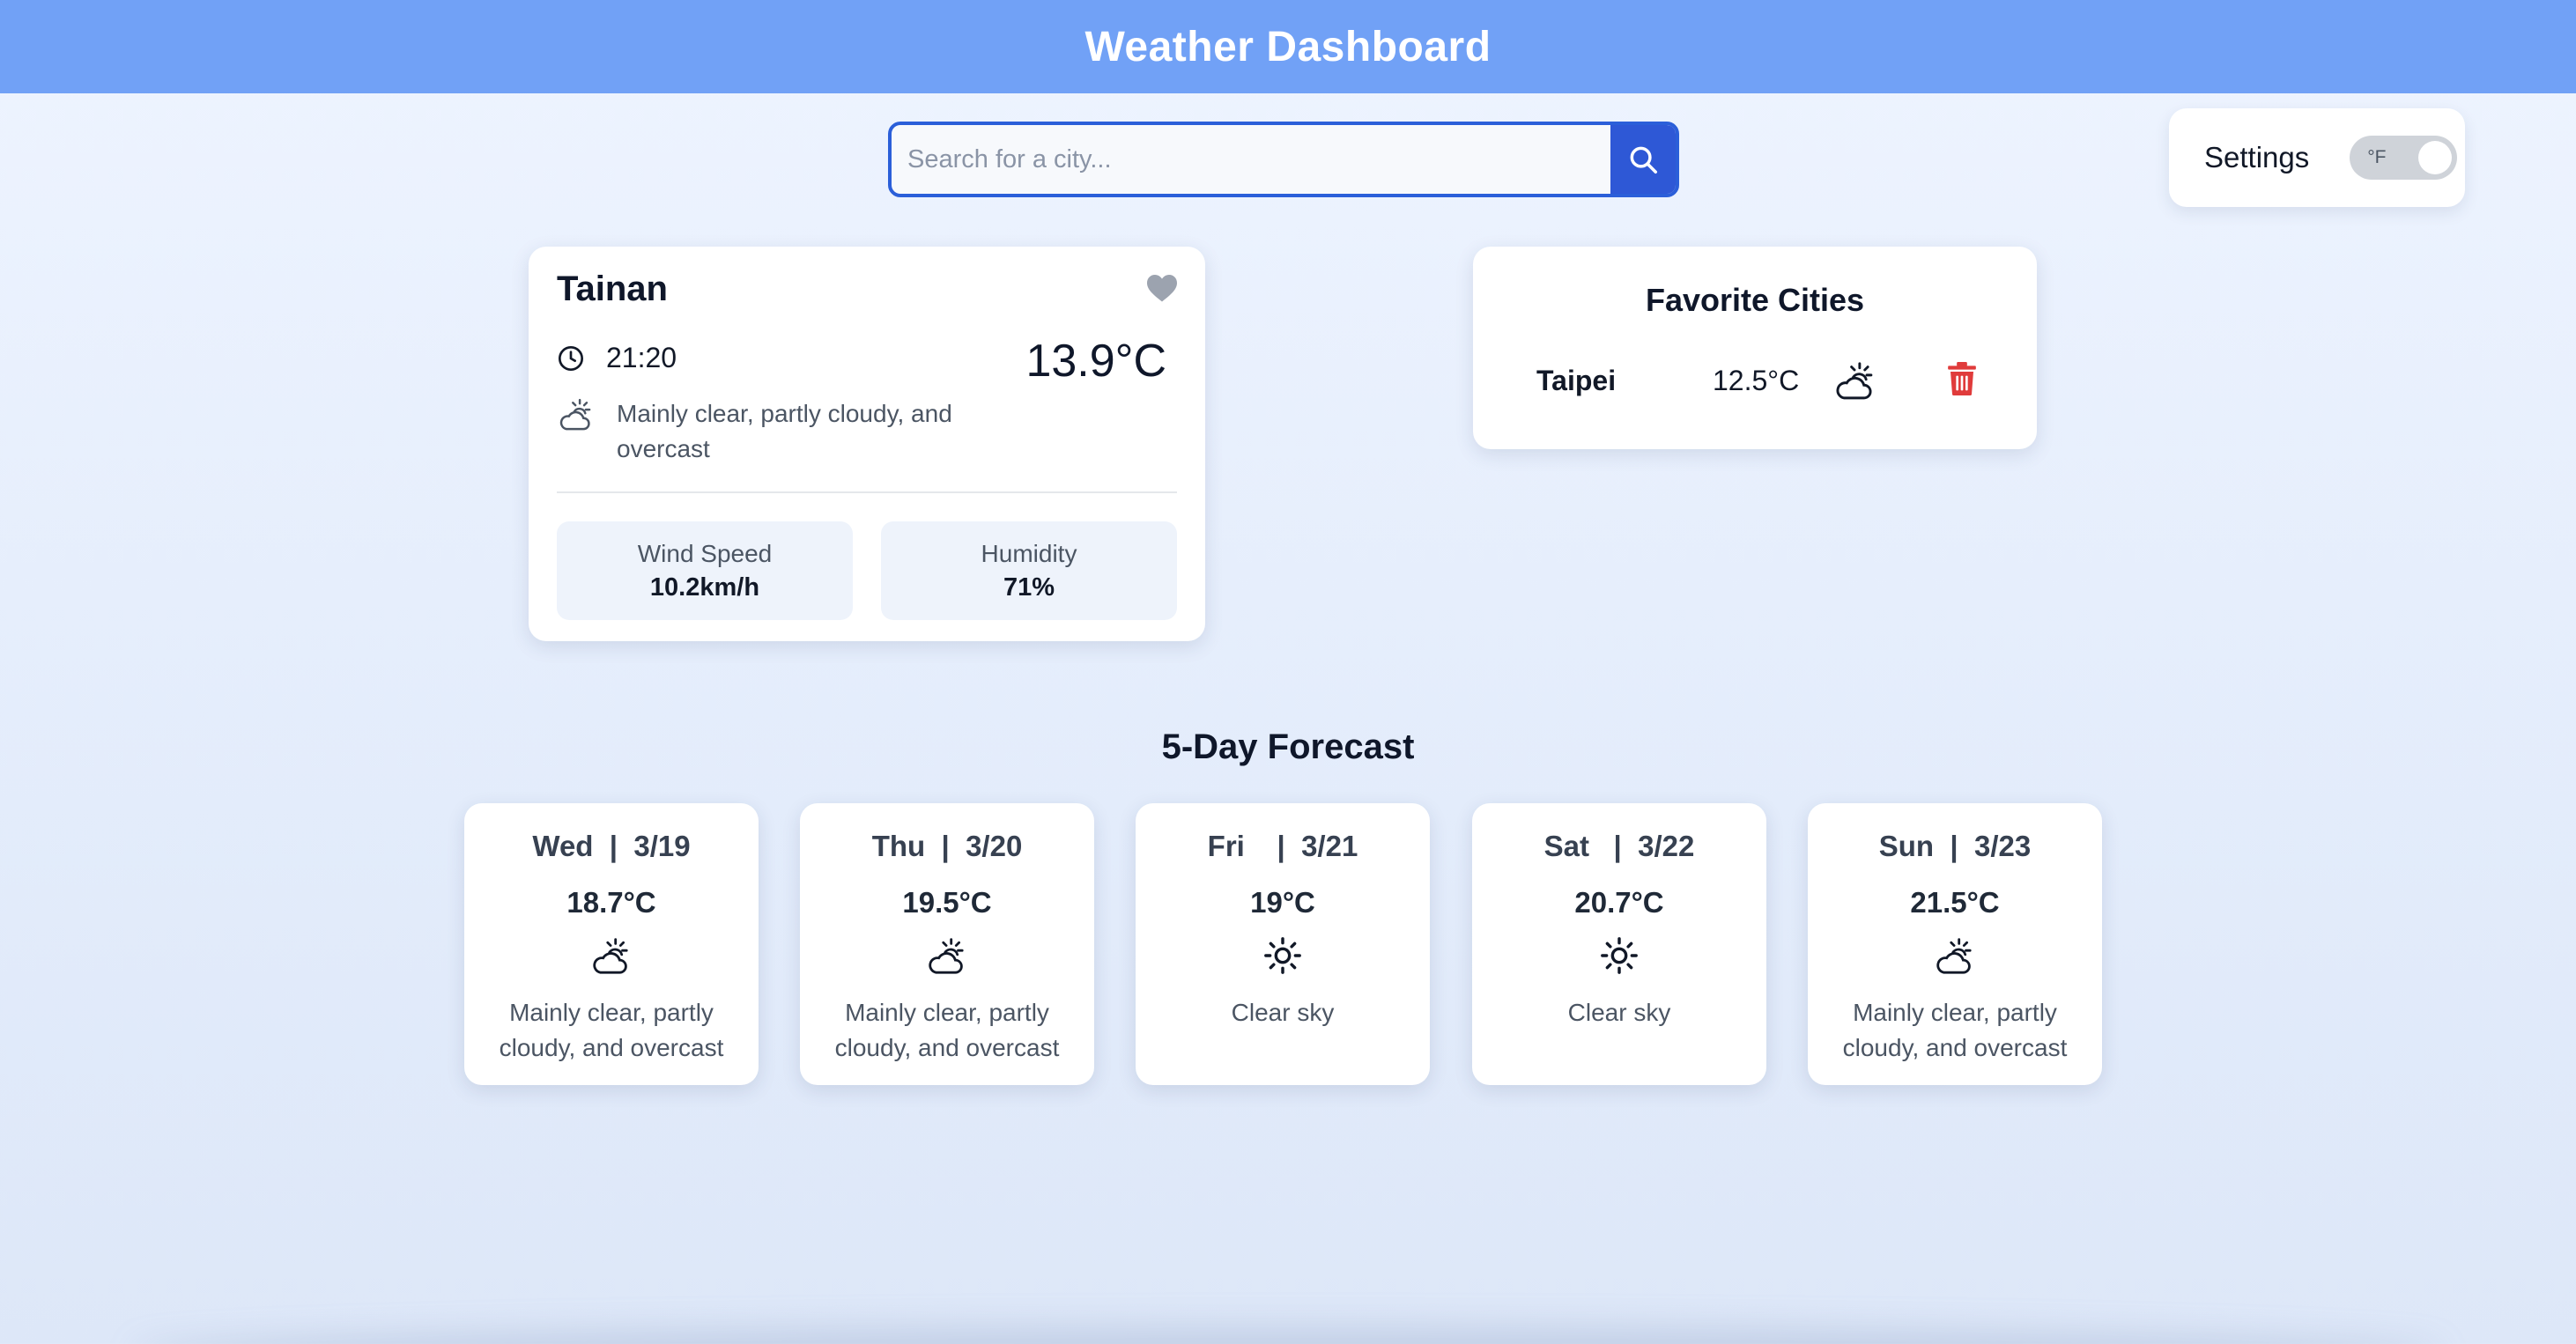  What do you see at coordinates (1029, 553) in the screenshot?
I see `humidity-label: Humidity` at bounding box center [1029, 553].